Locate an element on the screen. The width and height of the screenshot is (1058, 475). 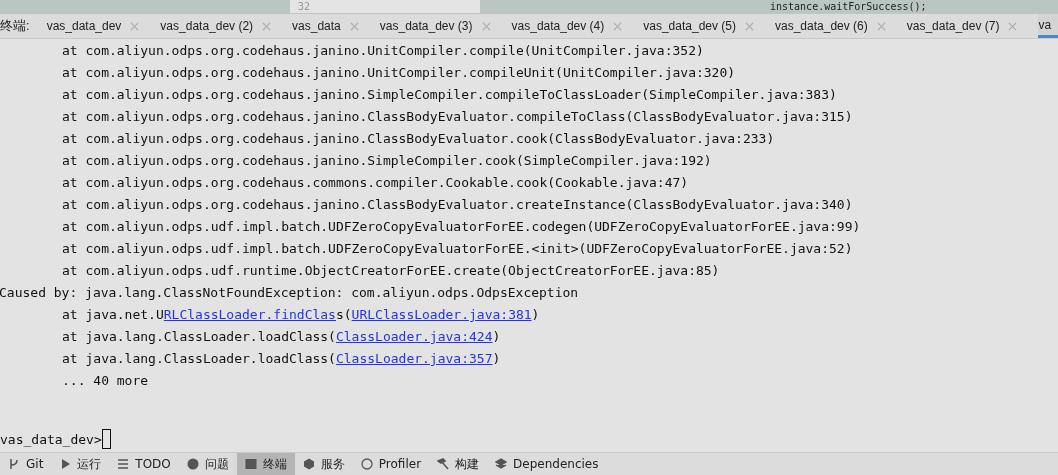
terminal-tab: vas_data_dev is located at coordinates (93, 26).